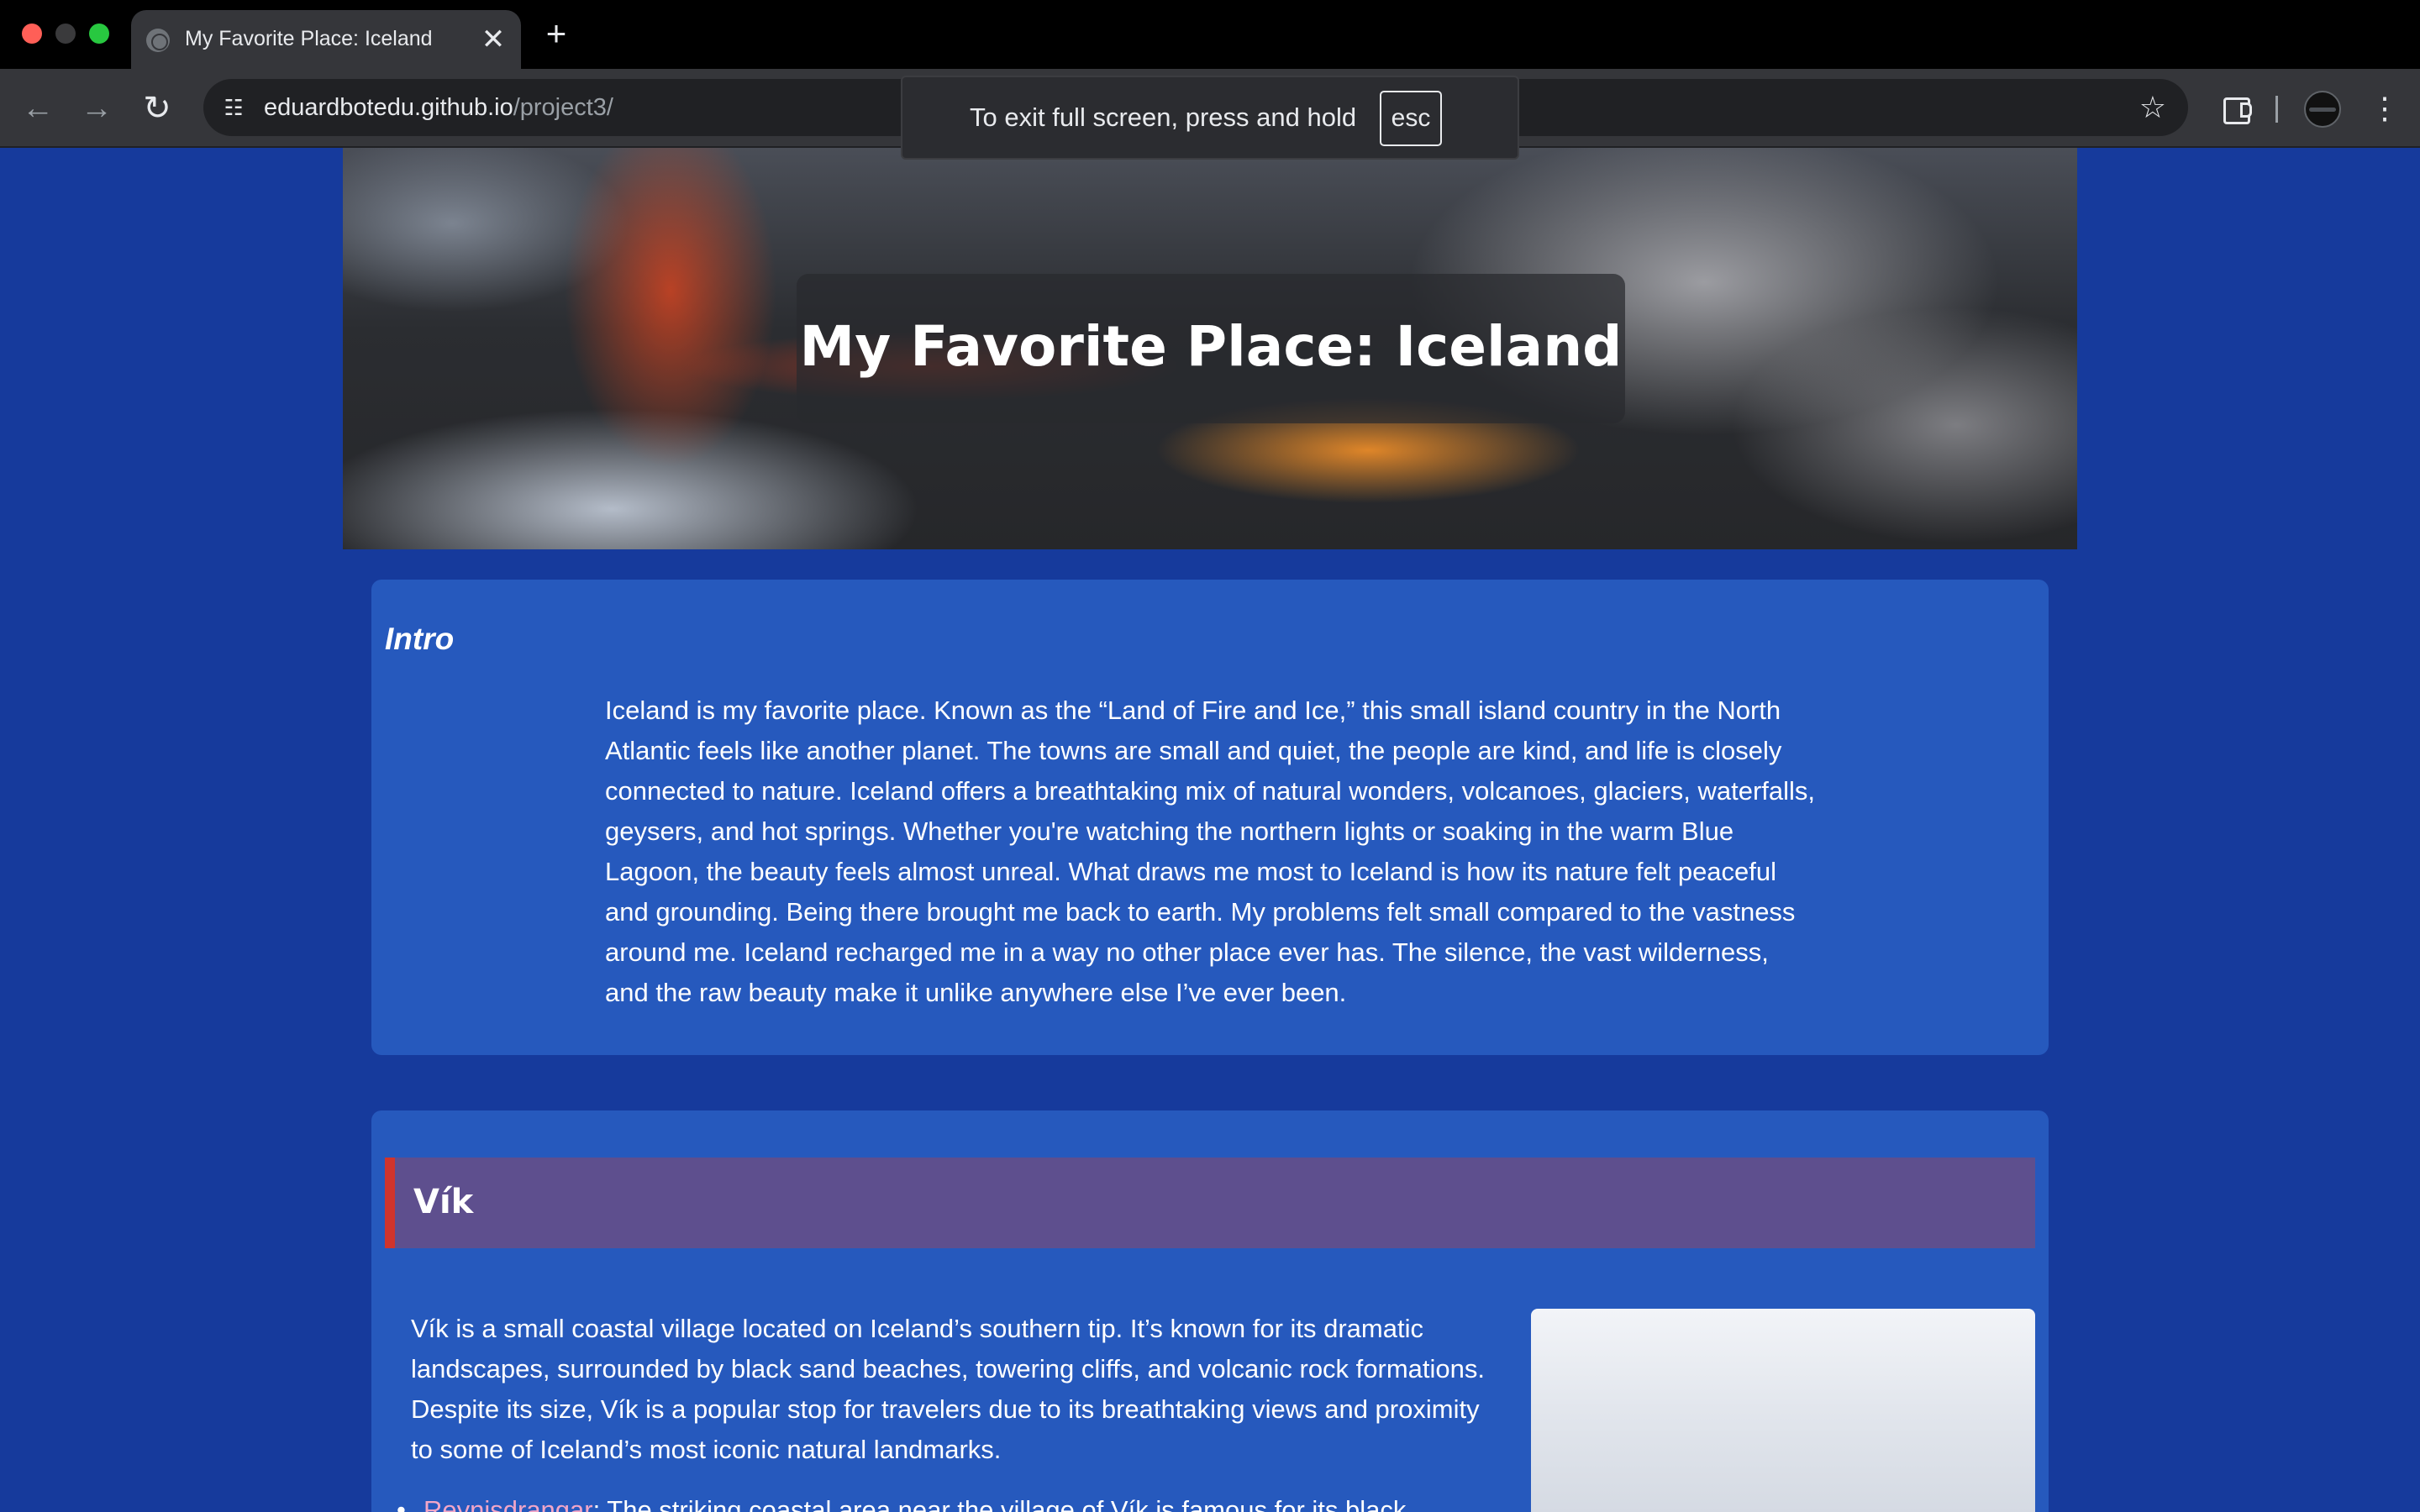  I want to click on browser-tab-active: My Favorite Place: Iceland ✕, so click(326, 39).